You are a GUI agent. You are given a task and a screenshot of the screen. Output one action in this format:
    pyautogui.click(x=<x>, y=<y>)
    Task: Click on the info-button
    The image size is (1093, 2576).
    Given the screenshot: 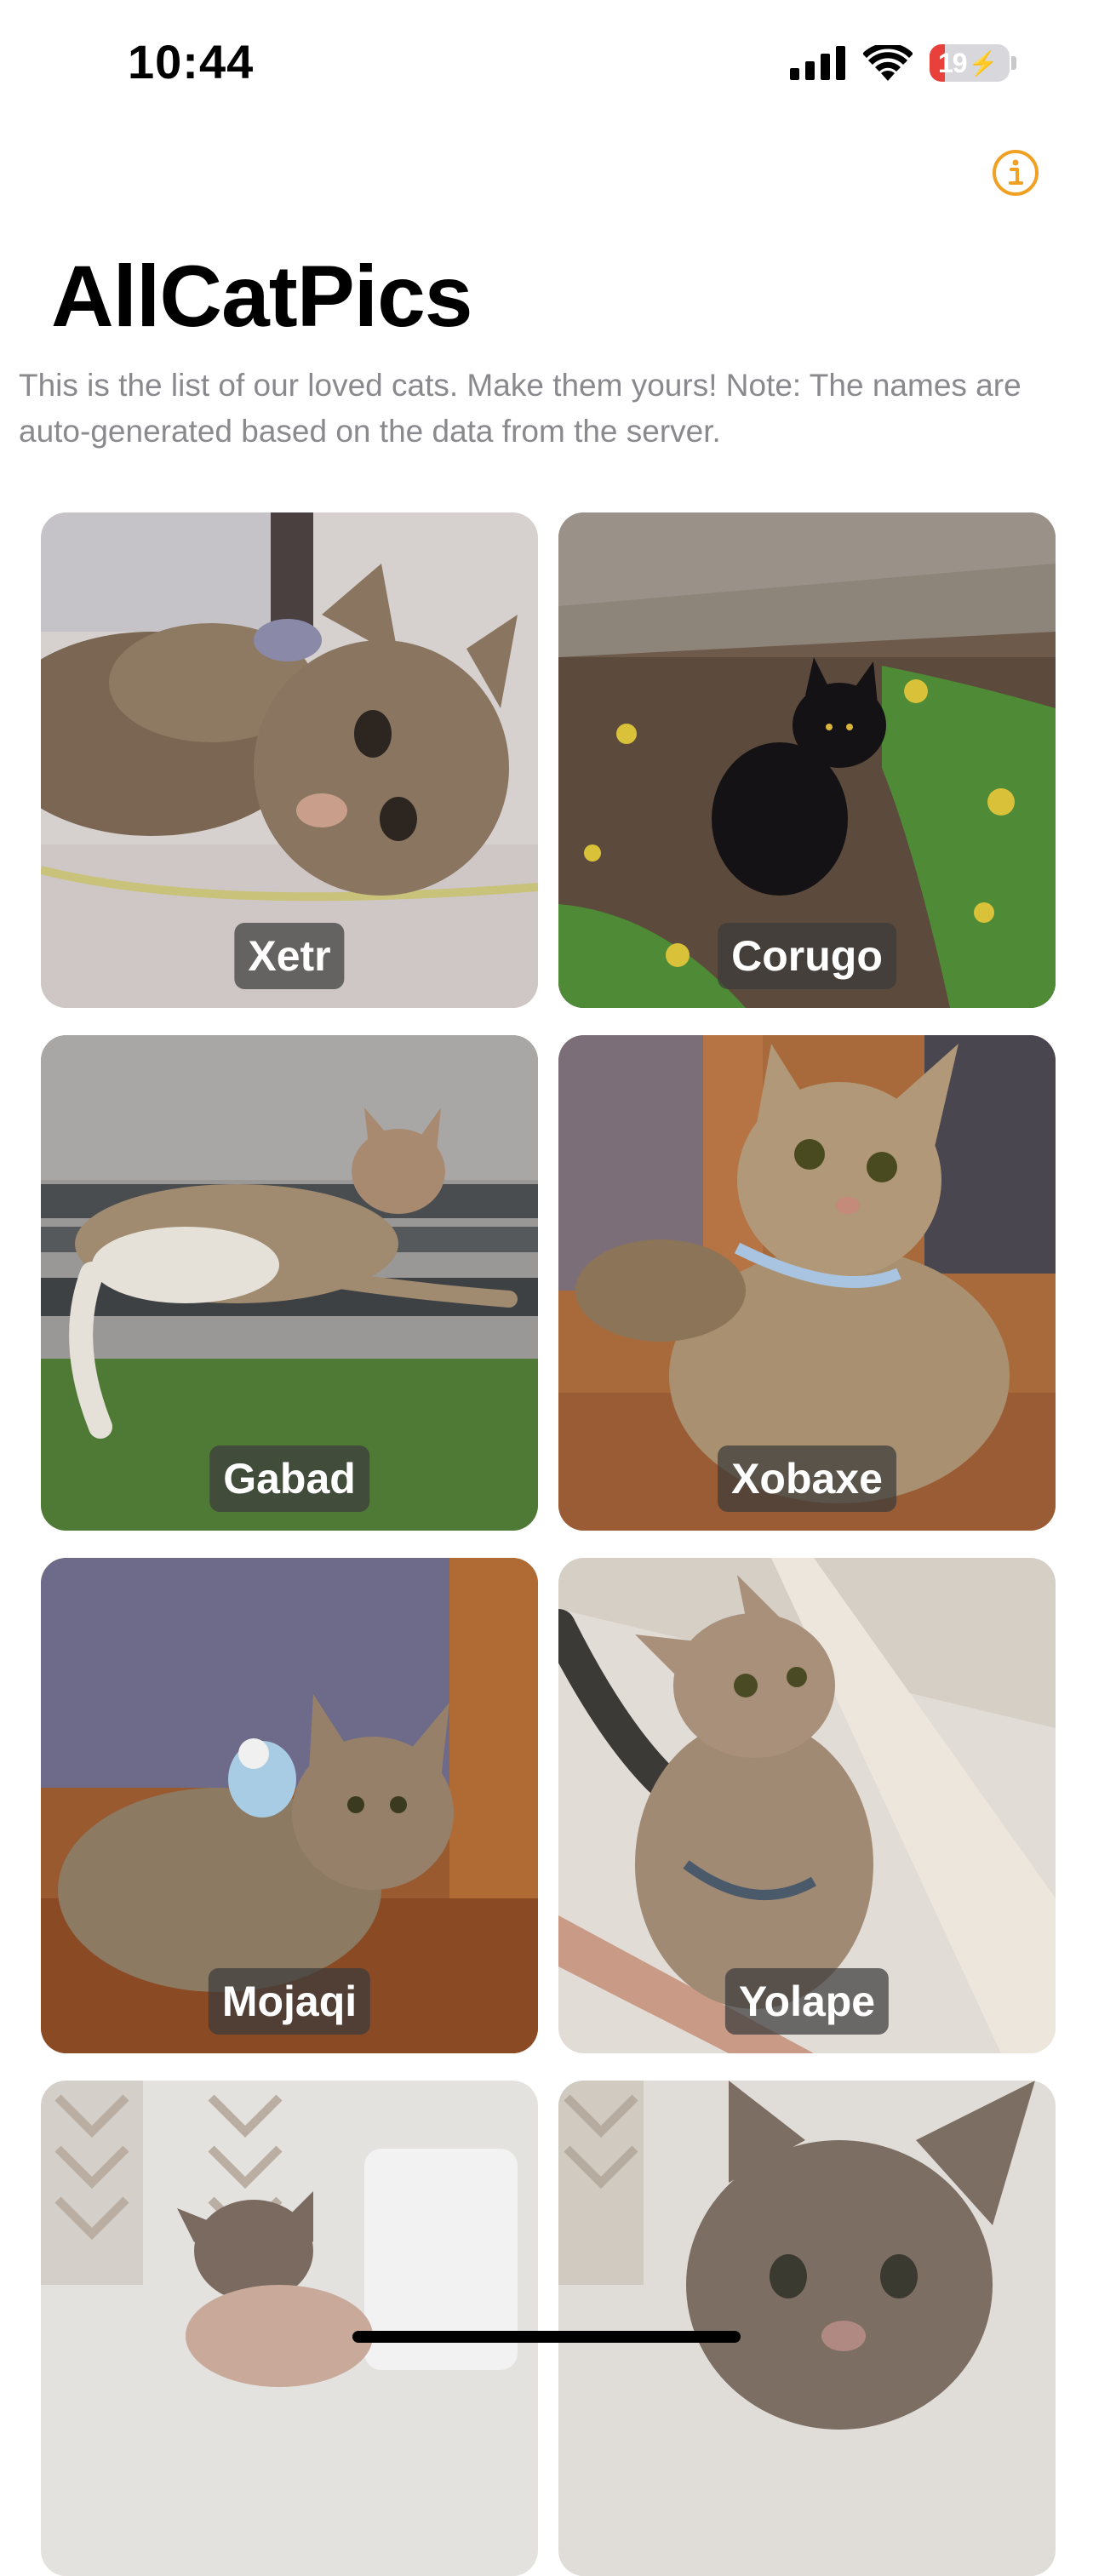 What is the action you would take?
    pyautogui.click(x=1016, y=172)
    